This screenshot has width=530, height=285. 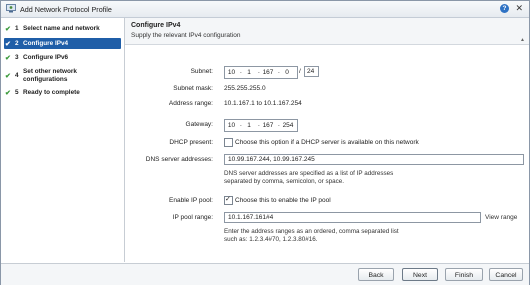 I want to click on gateway-octet-1: 10, so click(x=231, y=125).